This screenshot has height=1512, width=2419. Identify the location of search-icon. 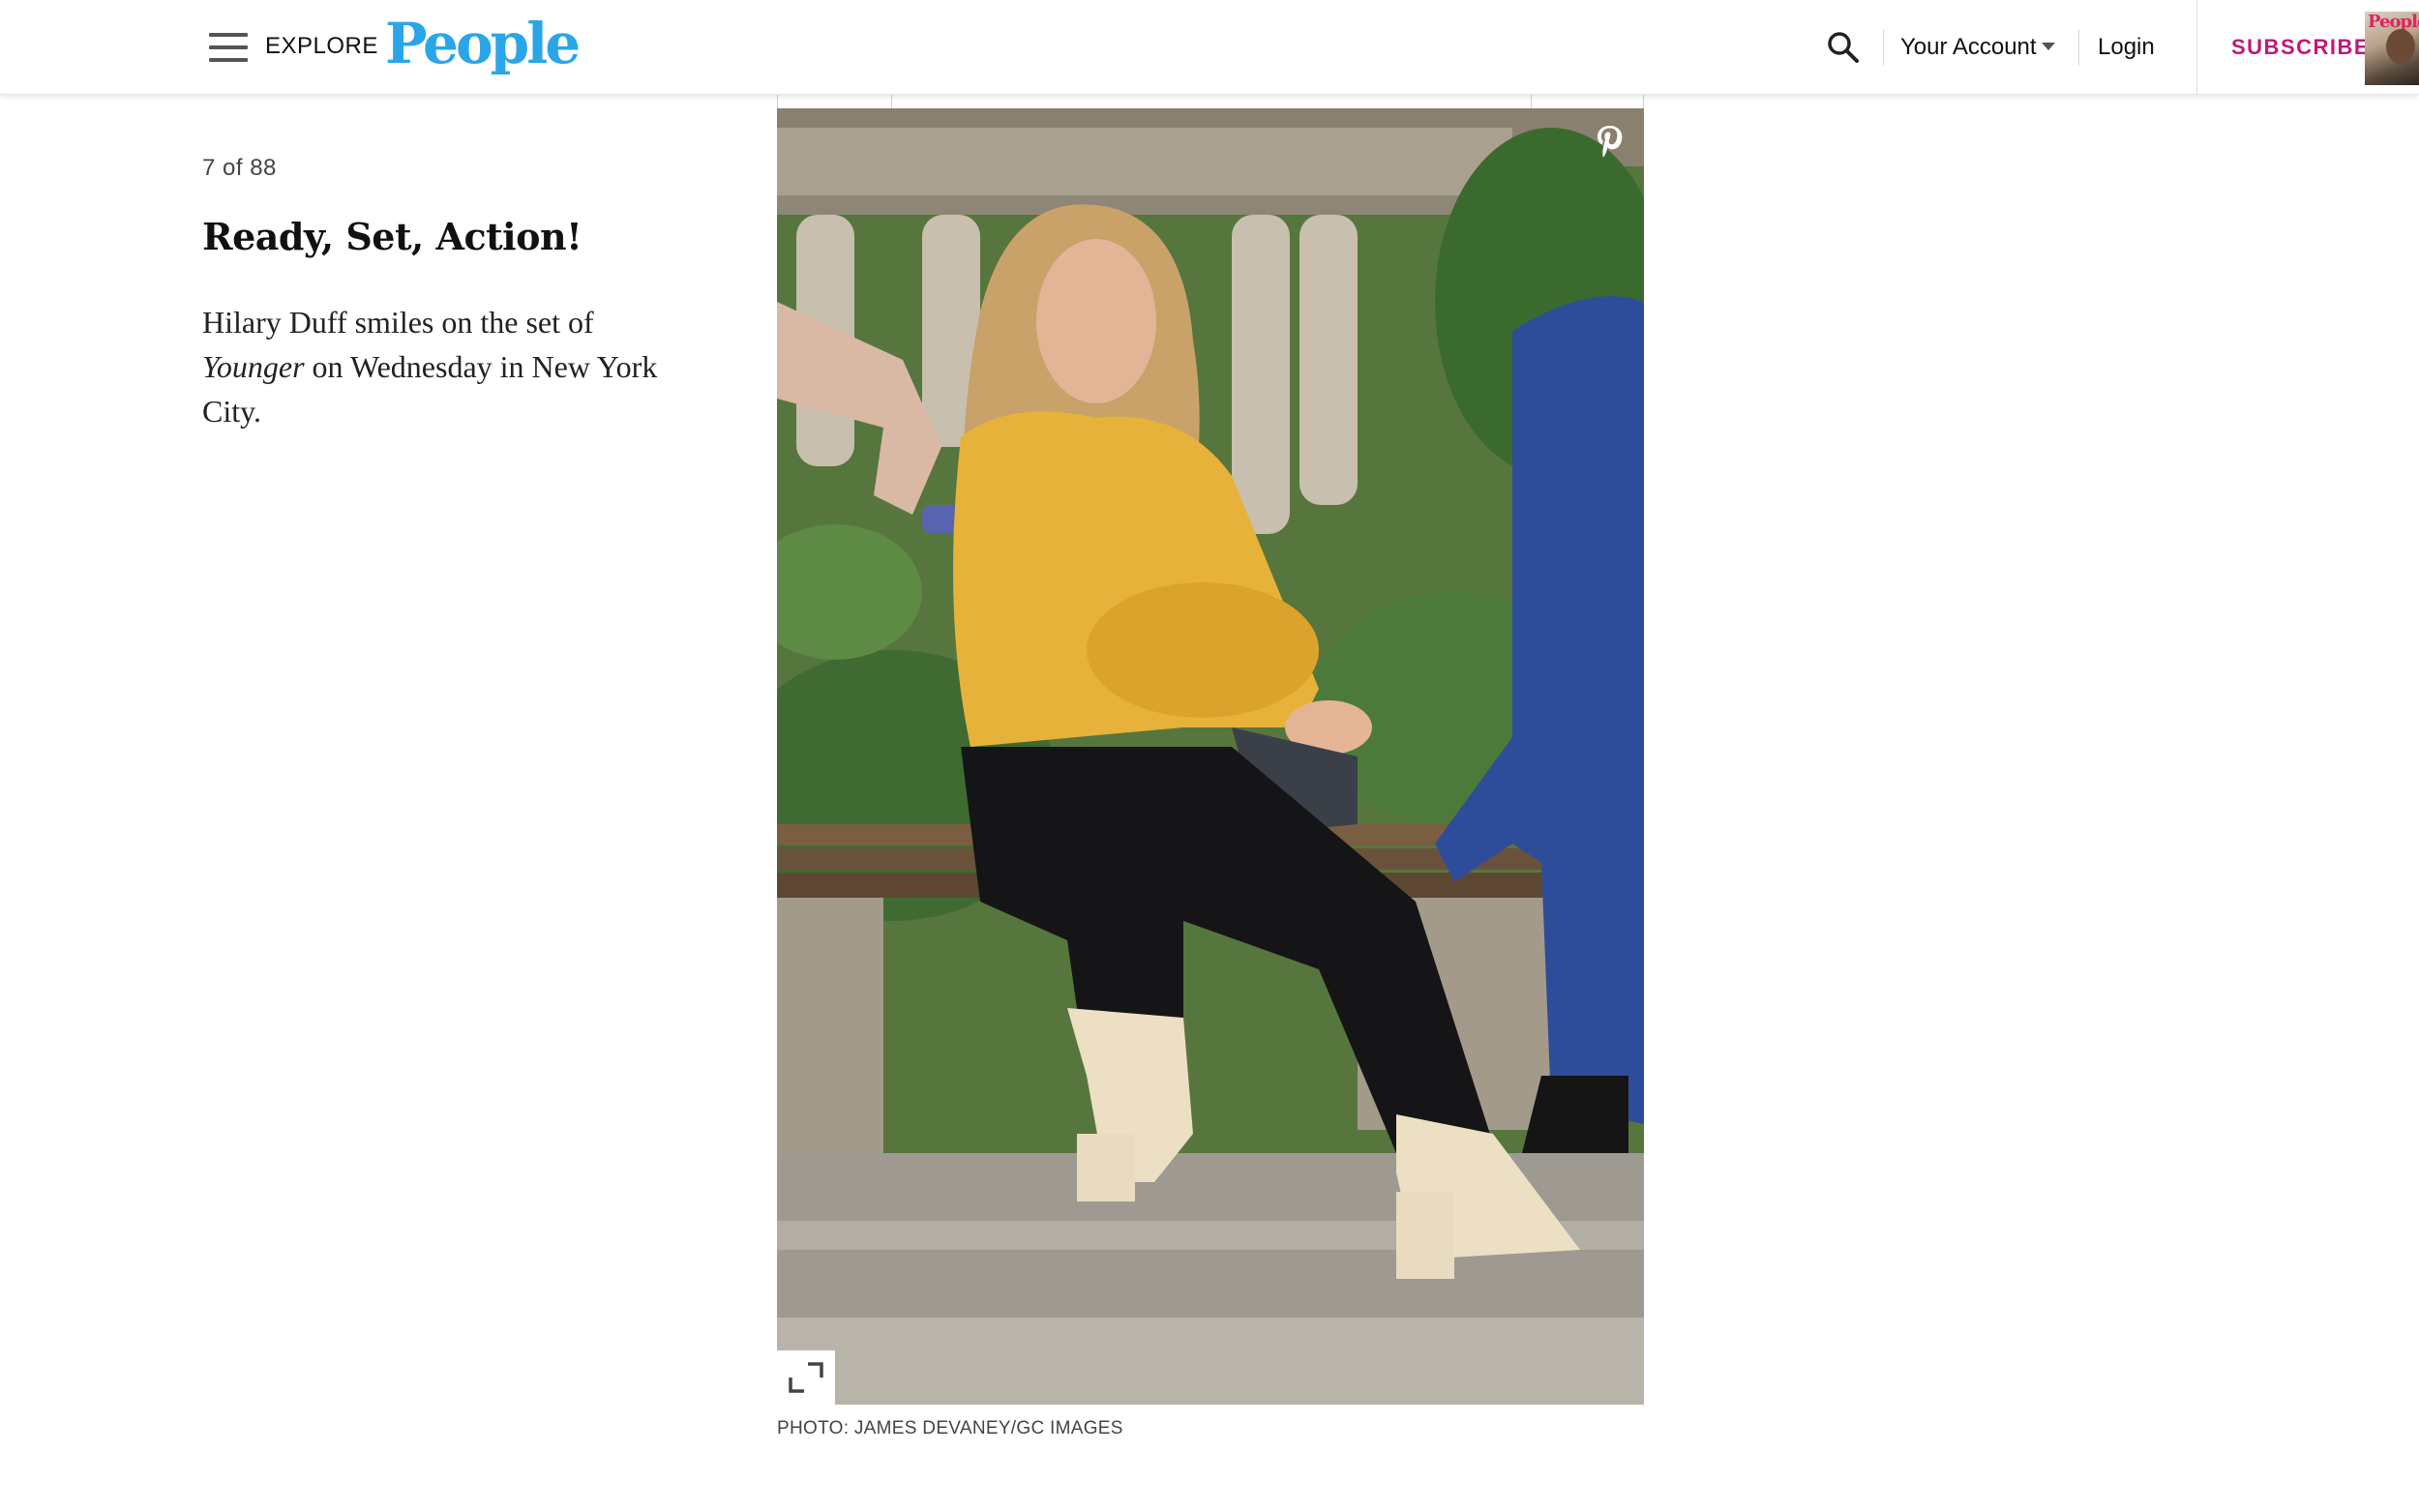
(1844, 48).